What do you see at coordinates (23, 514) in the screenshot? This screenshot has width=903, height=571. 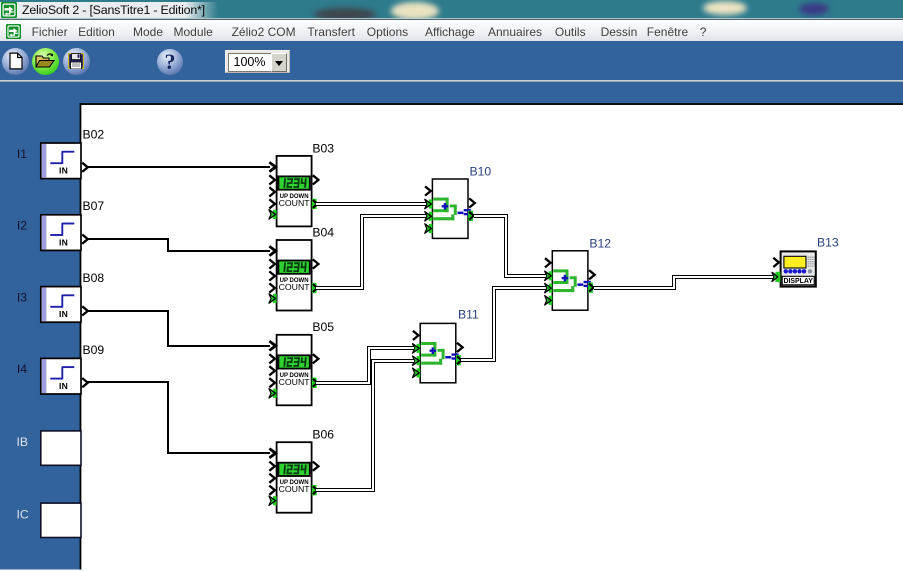 I see `svg-text: IC` at bounding box center [23, 514].